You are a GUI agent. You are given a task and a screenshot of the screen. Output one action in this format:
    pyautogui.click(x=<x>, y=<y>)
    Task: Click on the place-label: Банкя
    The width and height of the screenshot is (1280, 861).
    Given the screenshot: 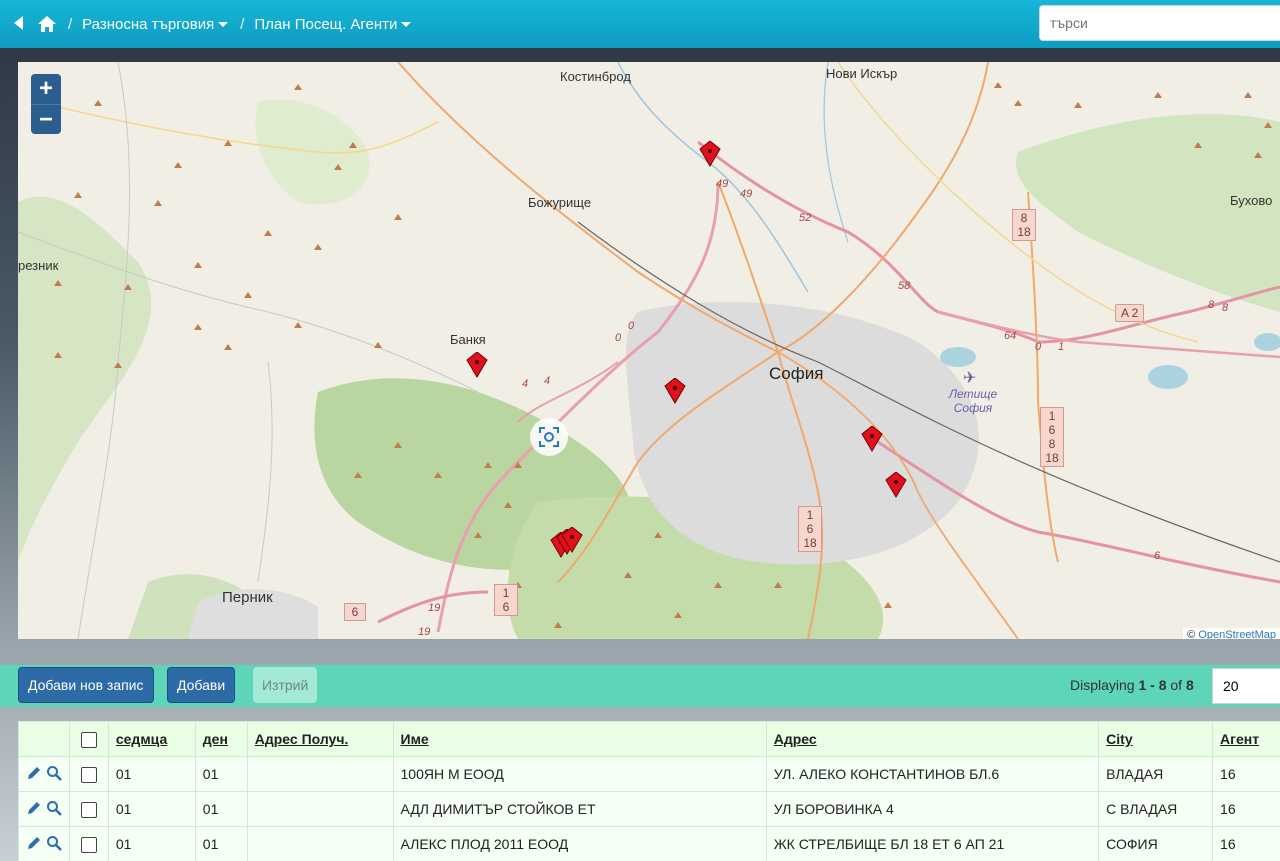 What is the action you would take?
    pyautogui.click(x=468, y=339)
    